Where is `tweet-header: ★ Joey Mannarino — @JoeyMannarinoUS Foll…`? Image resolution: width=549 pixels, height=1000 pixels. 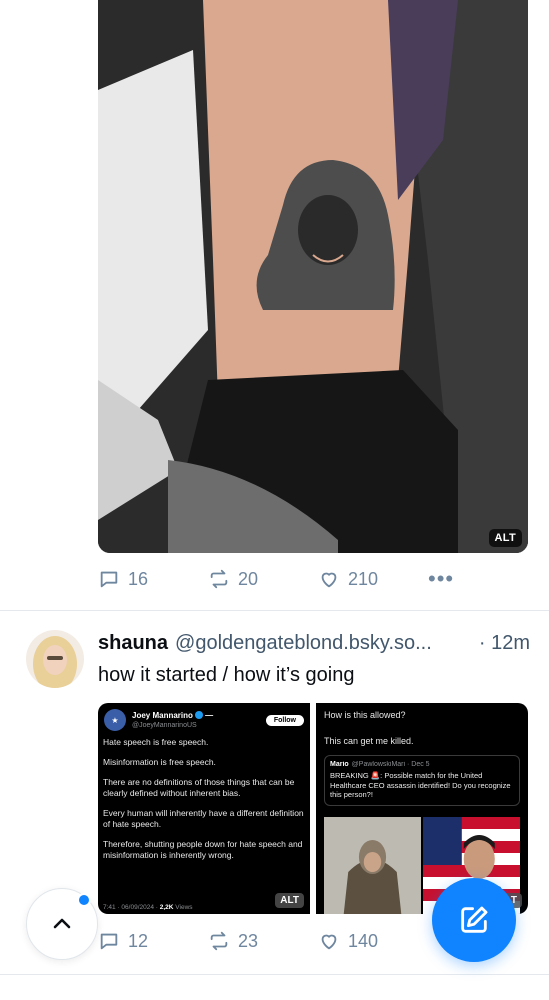
tweet-header: ★ Joey Mannarino — @JoeyMannarinoUS Foll… is located at coordinates (204, 717).